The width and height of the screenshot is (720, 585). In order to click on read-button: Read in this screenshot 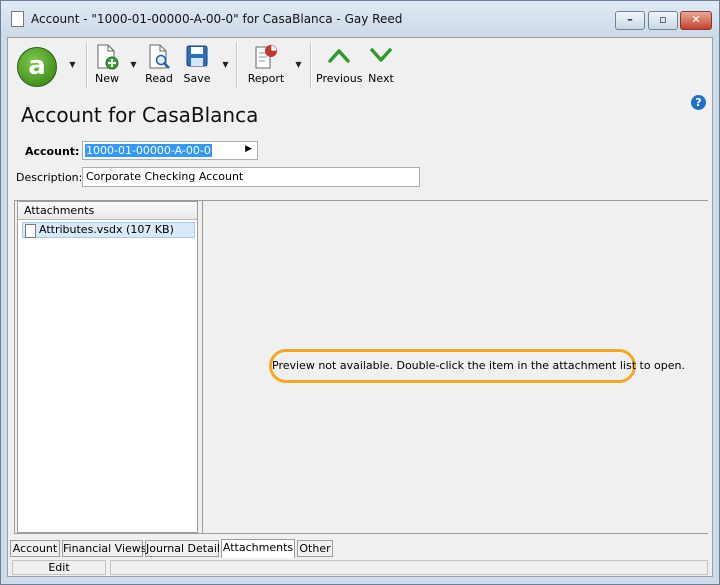, I will do `click(159, 65)`.